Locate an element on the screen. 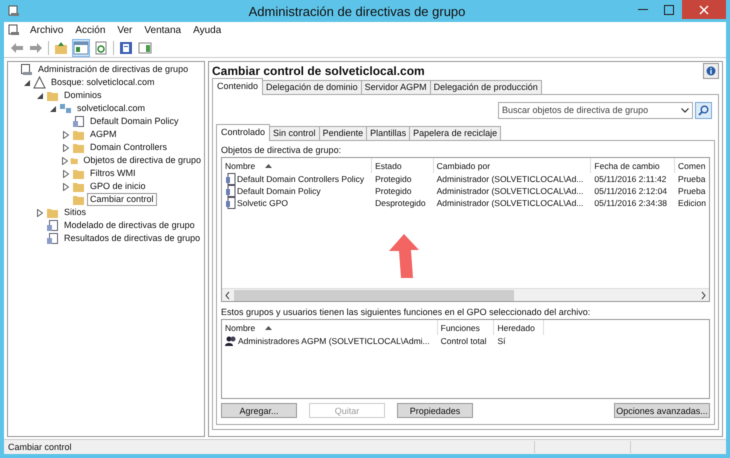 The image size is (730, 458). triangle-icon is located at coordinates (39, 82).